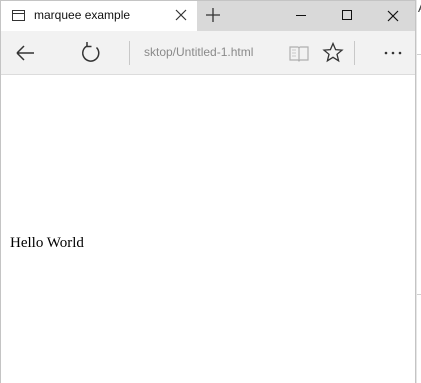  I want to click on close-icon, so click(393, 16).